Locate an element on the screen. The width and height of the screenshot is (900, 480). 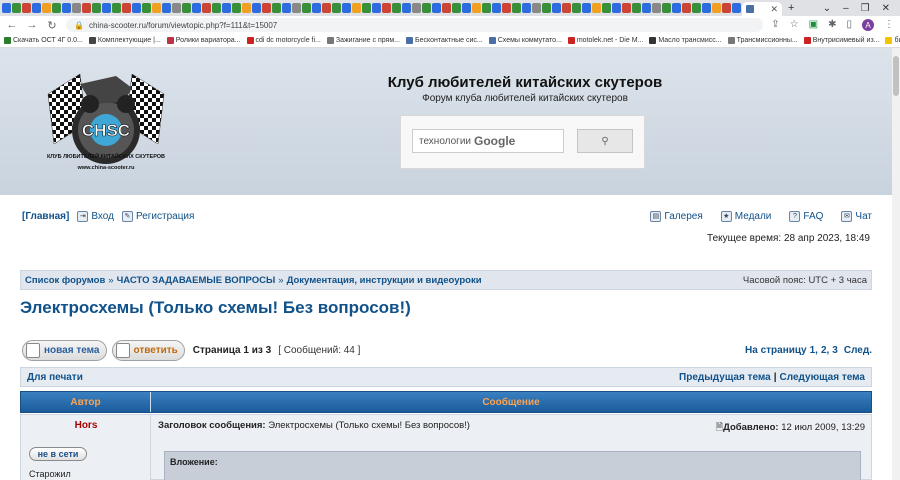
sidebar-icon: ▯ is located at coordinates (849, 25).